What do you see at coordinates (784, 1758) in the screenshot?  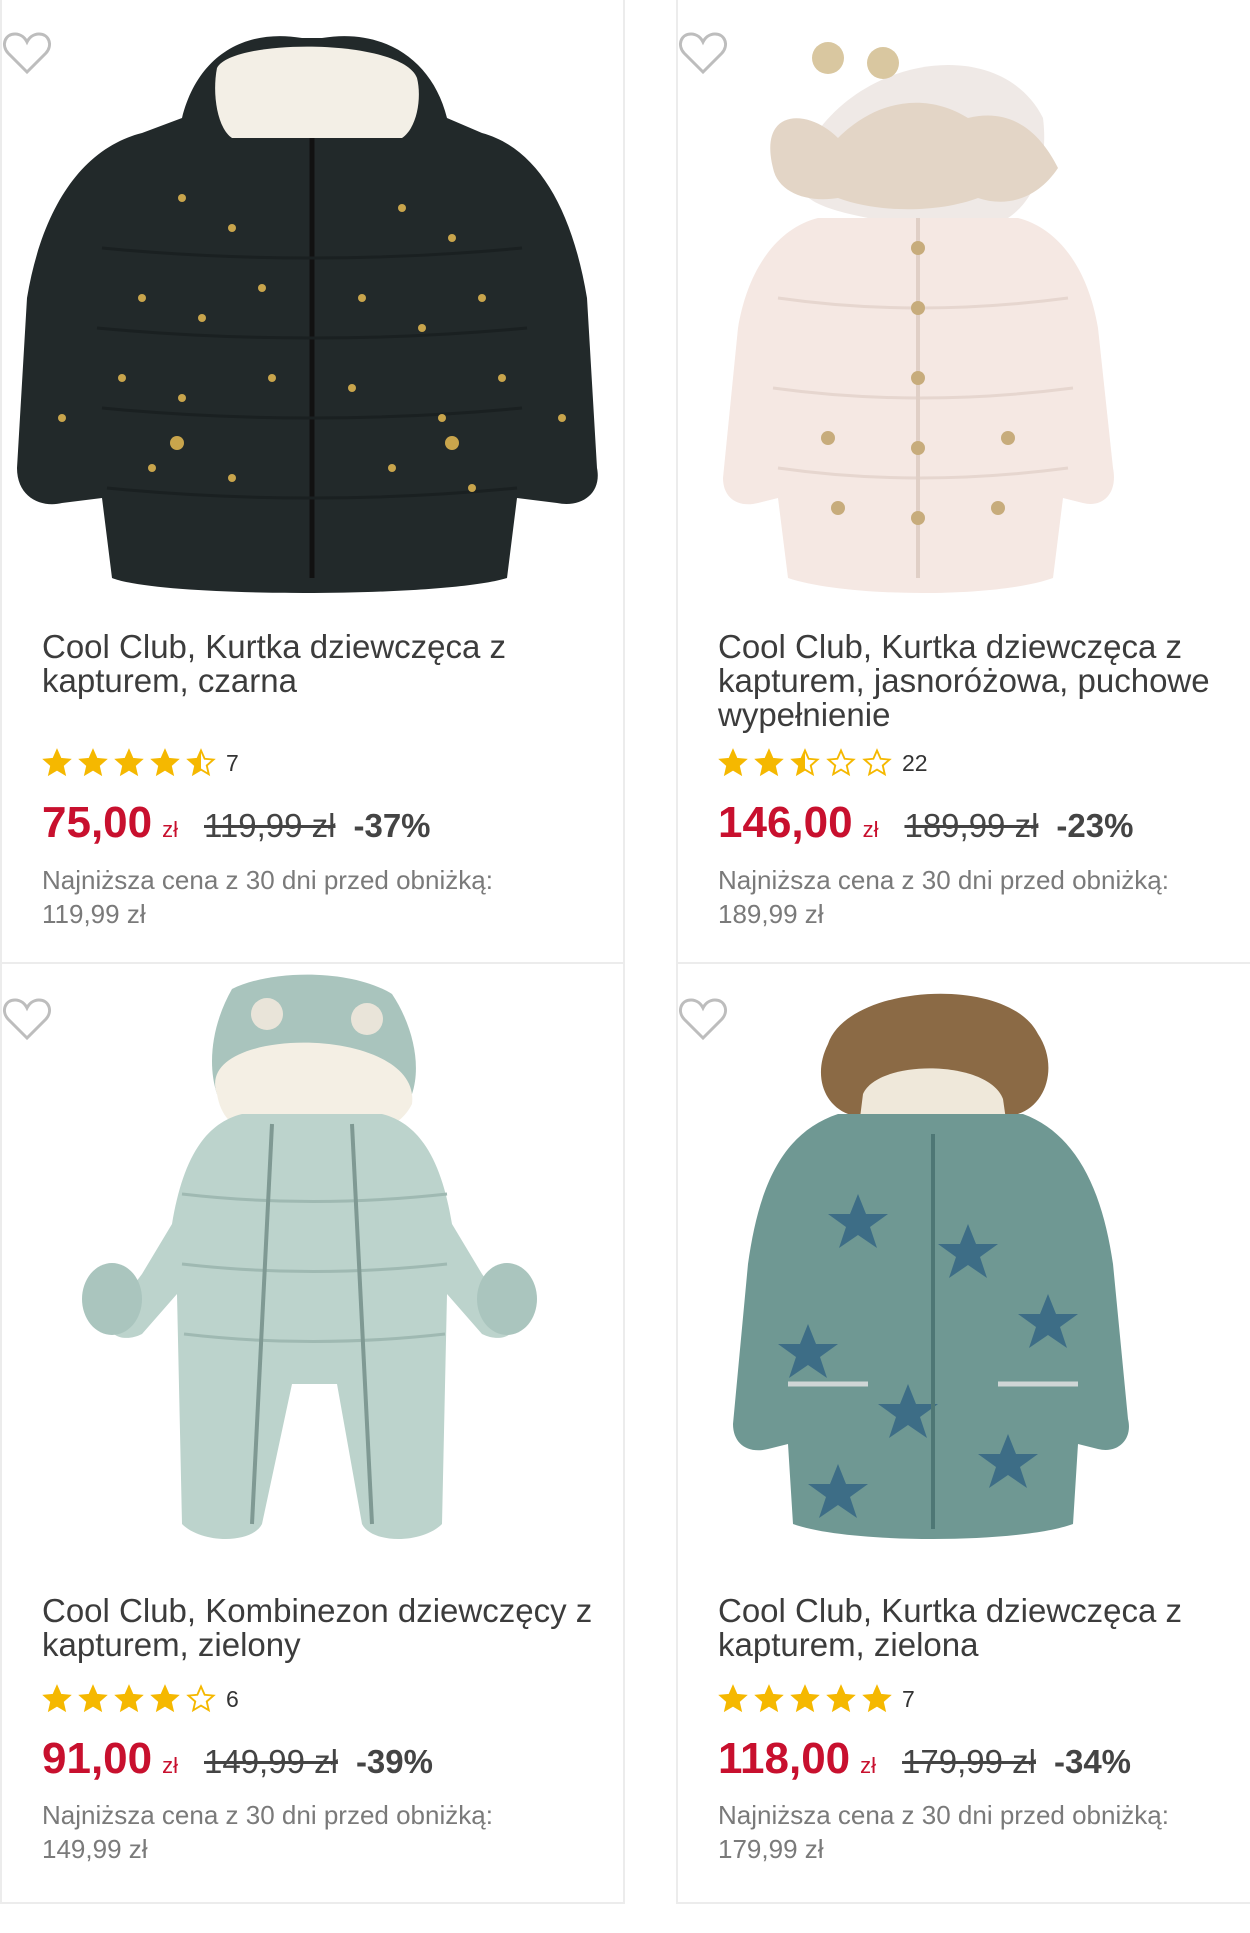 I see `current-price: 118,00` at bounding box center [784, 1758].